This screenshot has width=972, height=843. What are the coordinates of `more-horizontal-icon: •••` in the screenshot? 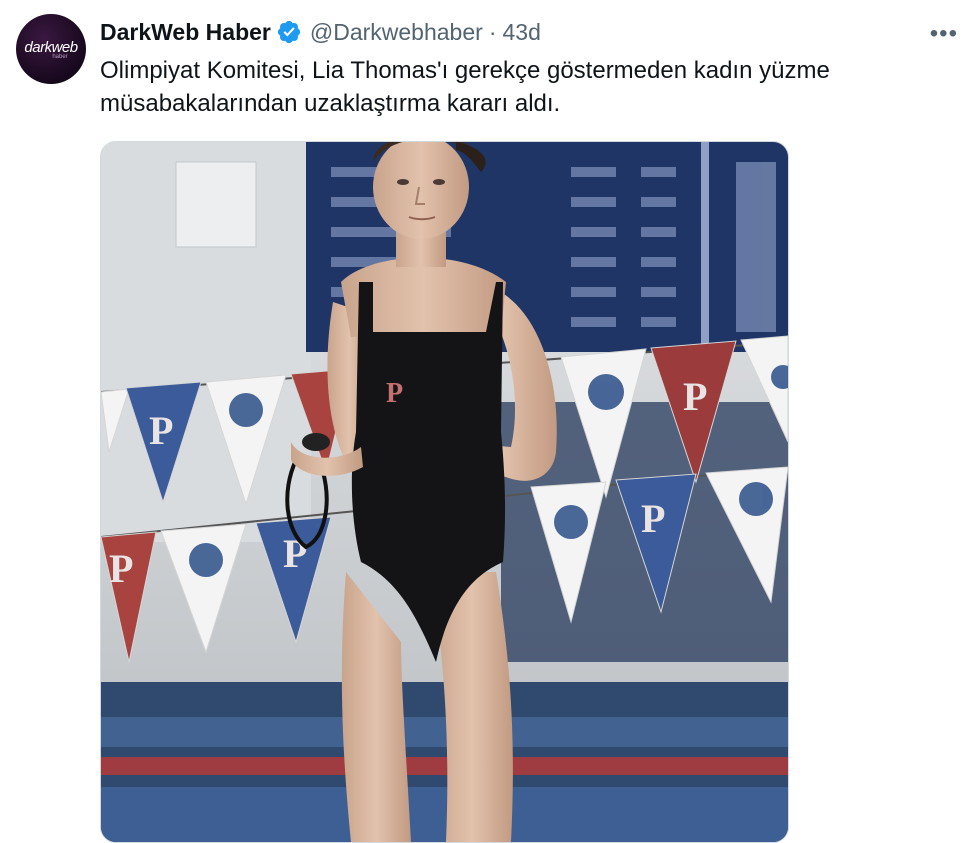 It's located at (944, 34).